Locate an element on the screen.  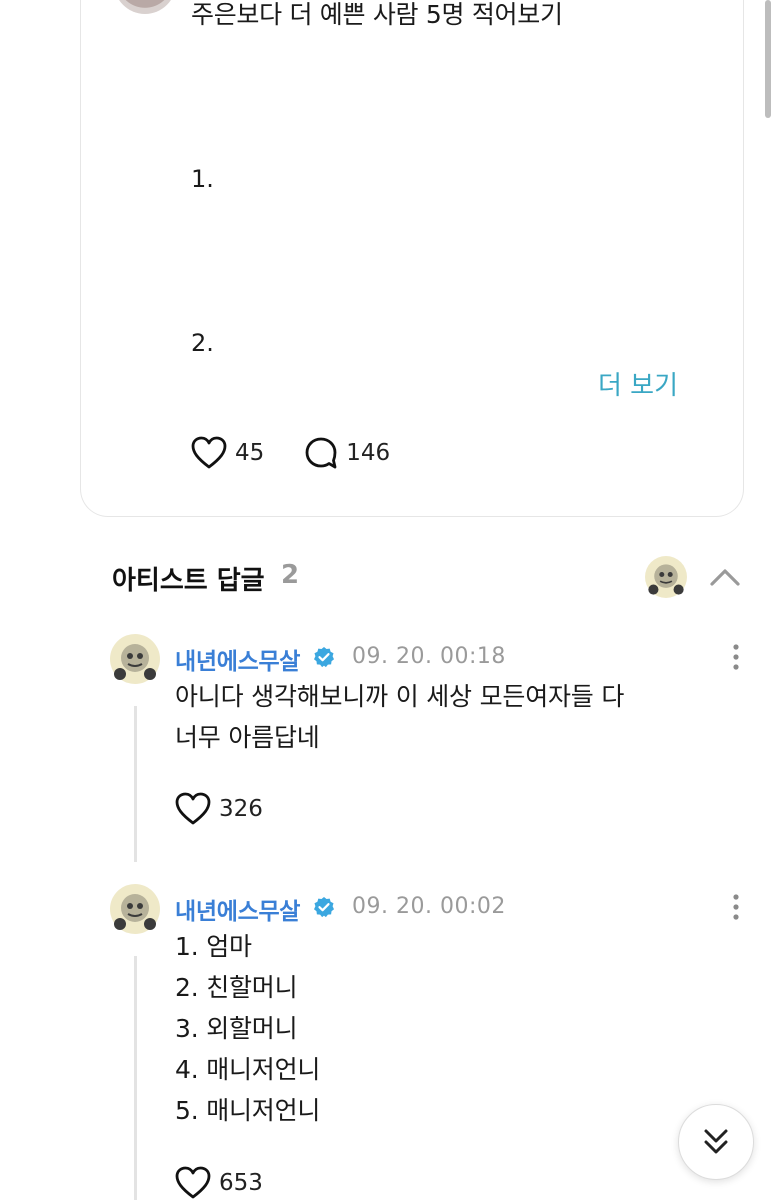
reply-body-line: 4. 매니저언니 is located at coordinates (248, 1069).